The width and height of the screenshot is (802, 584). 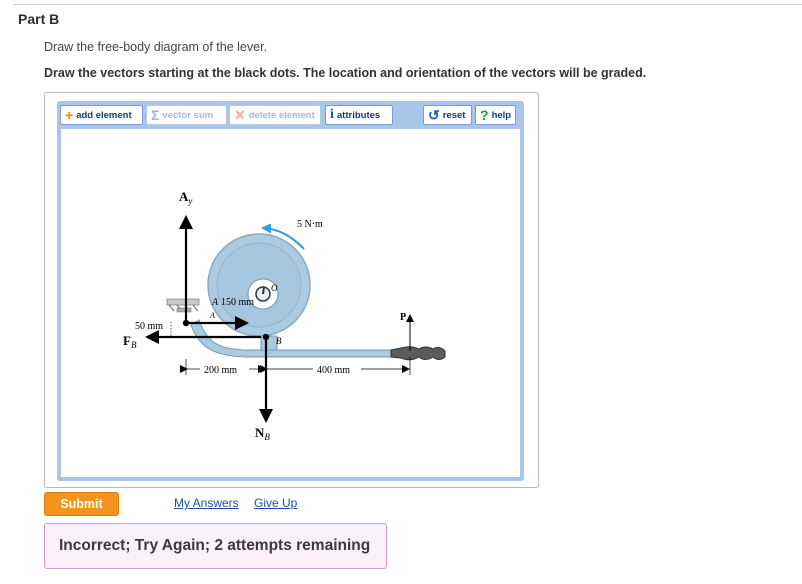 What do you see at coordinates (359, 115) in the screenshot?
I see `attributes-button: i attributes` at bounding box center [359, 115].